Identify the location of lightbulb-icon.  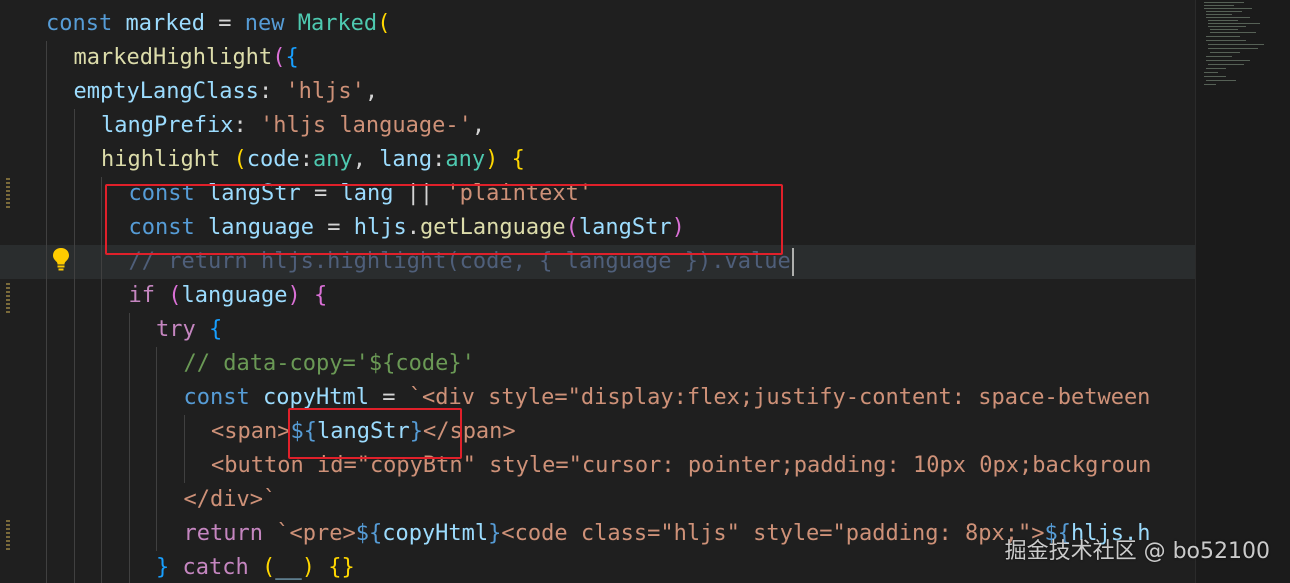
(61, 259).